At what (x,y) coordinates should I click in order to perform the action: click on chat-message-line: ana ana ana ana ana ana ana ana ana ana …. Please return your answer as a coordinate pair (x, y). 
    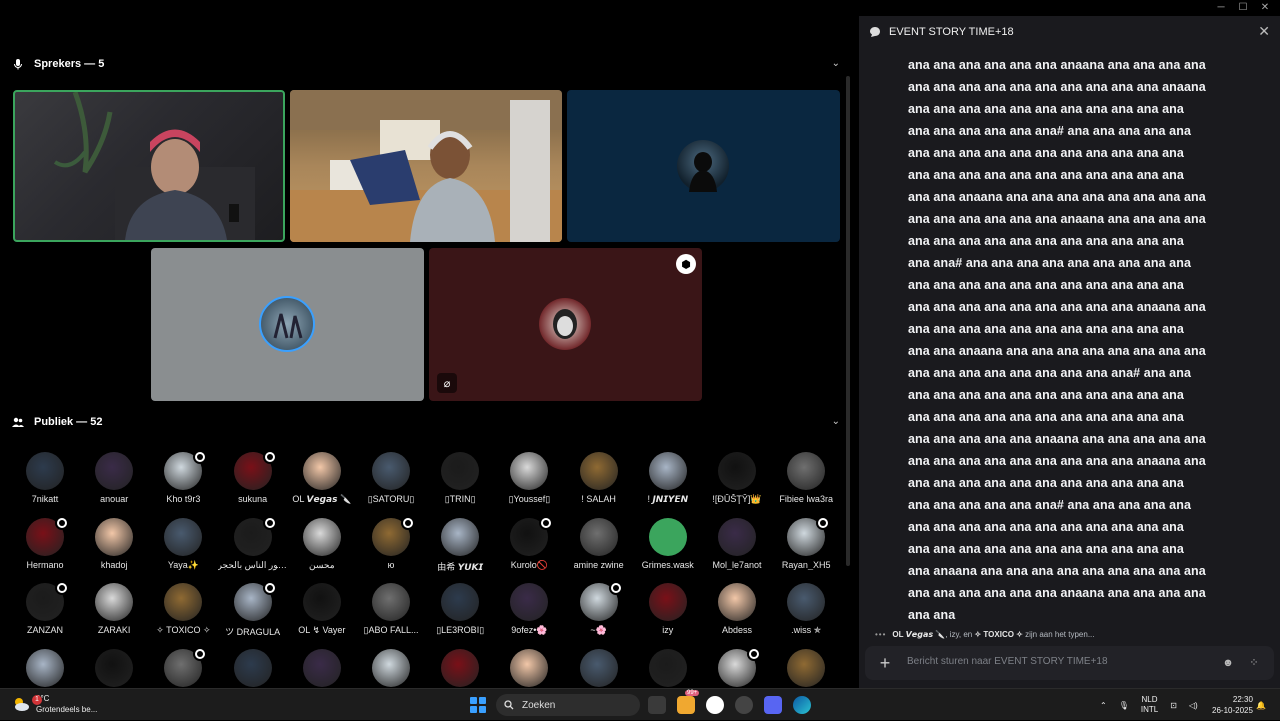
    Looking at the image, I should click on (1046, 175).